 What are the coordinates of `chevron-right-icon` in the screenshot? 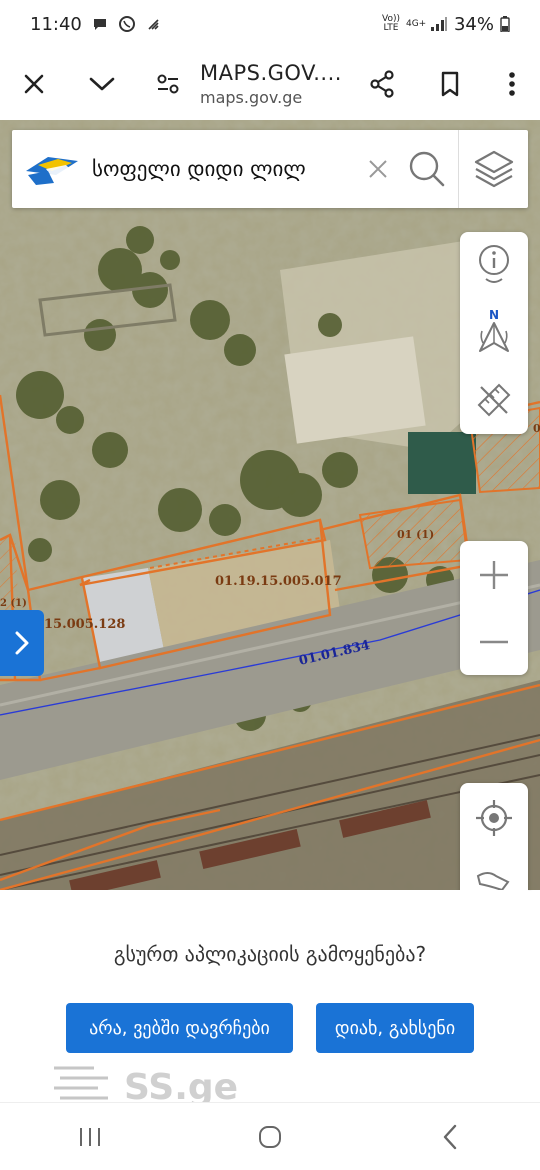 It's located at (22, 643).